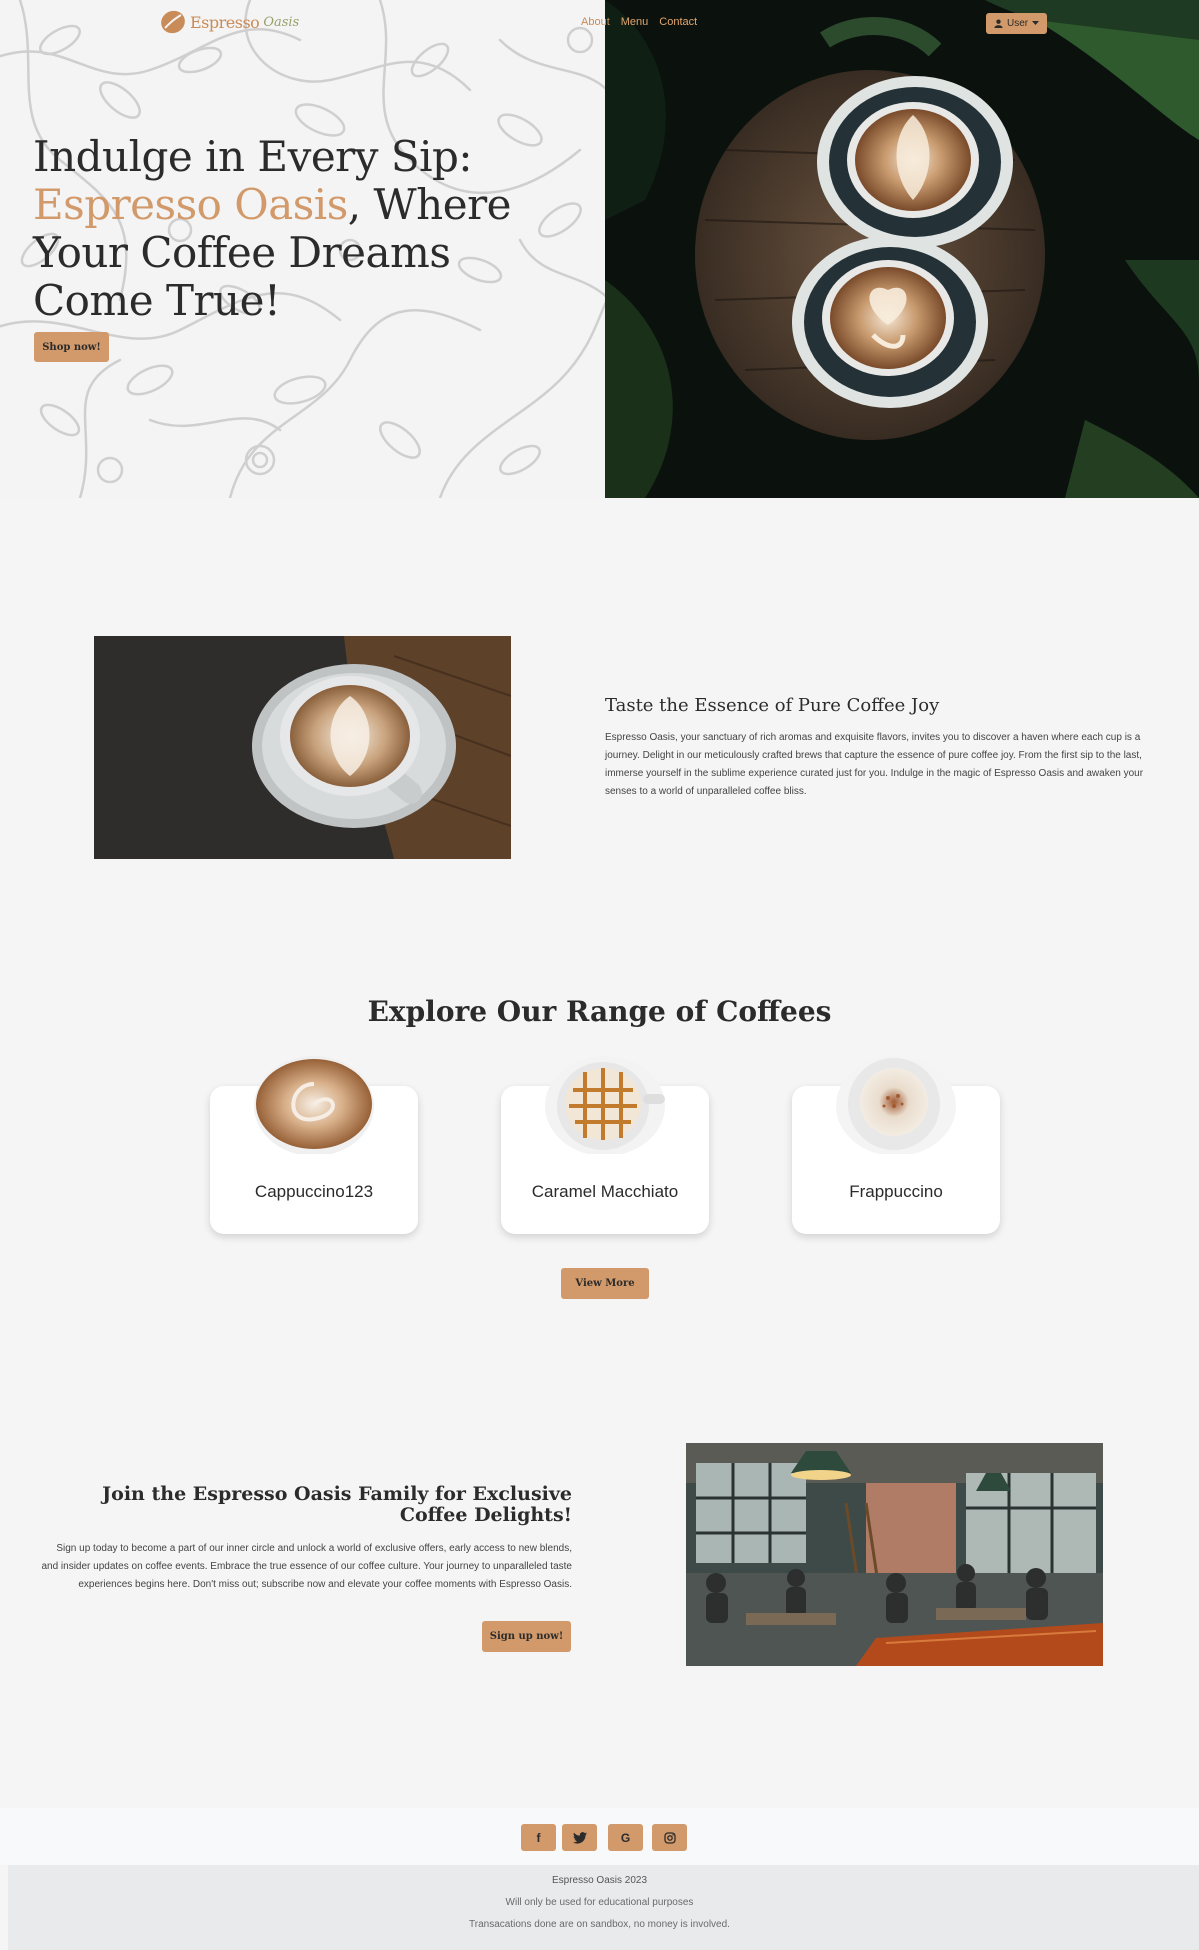 This screenshot has width=1199, height=1950. Describe the element at coordinates (314, 1105) in the screenshot. I see `cappuccino-image` at that location.